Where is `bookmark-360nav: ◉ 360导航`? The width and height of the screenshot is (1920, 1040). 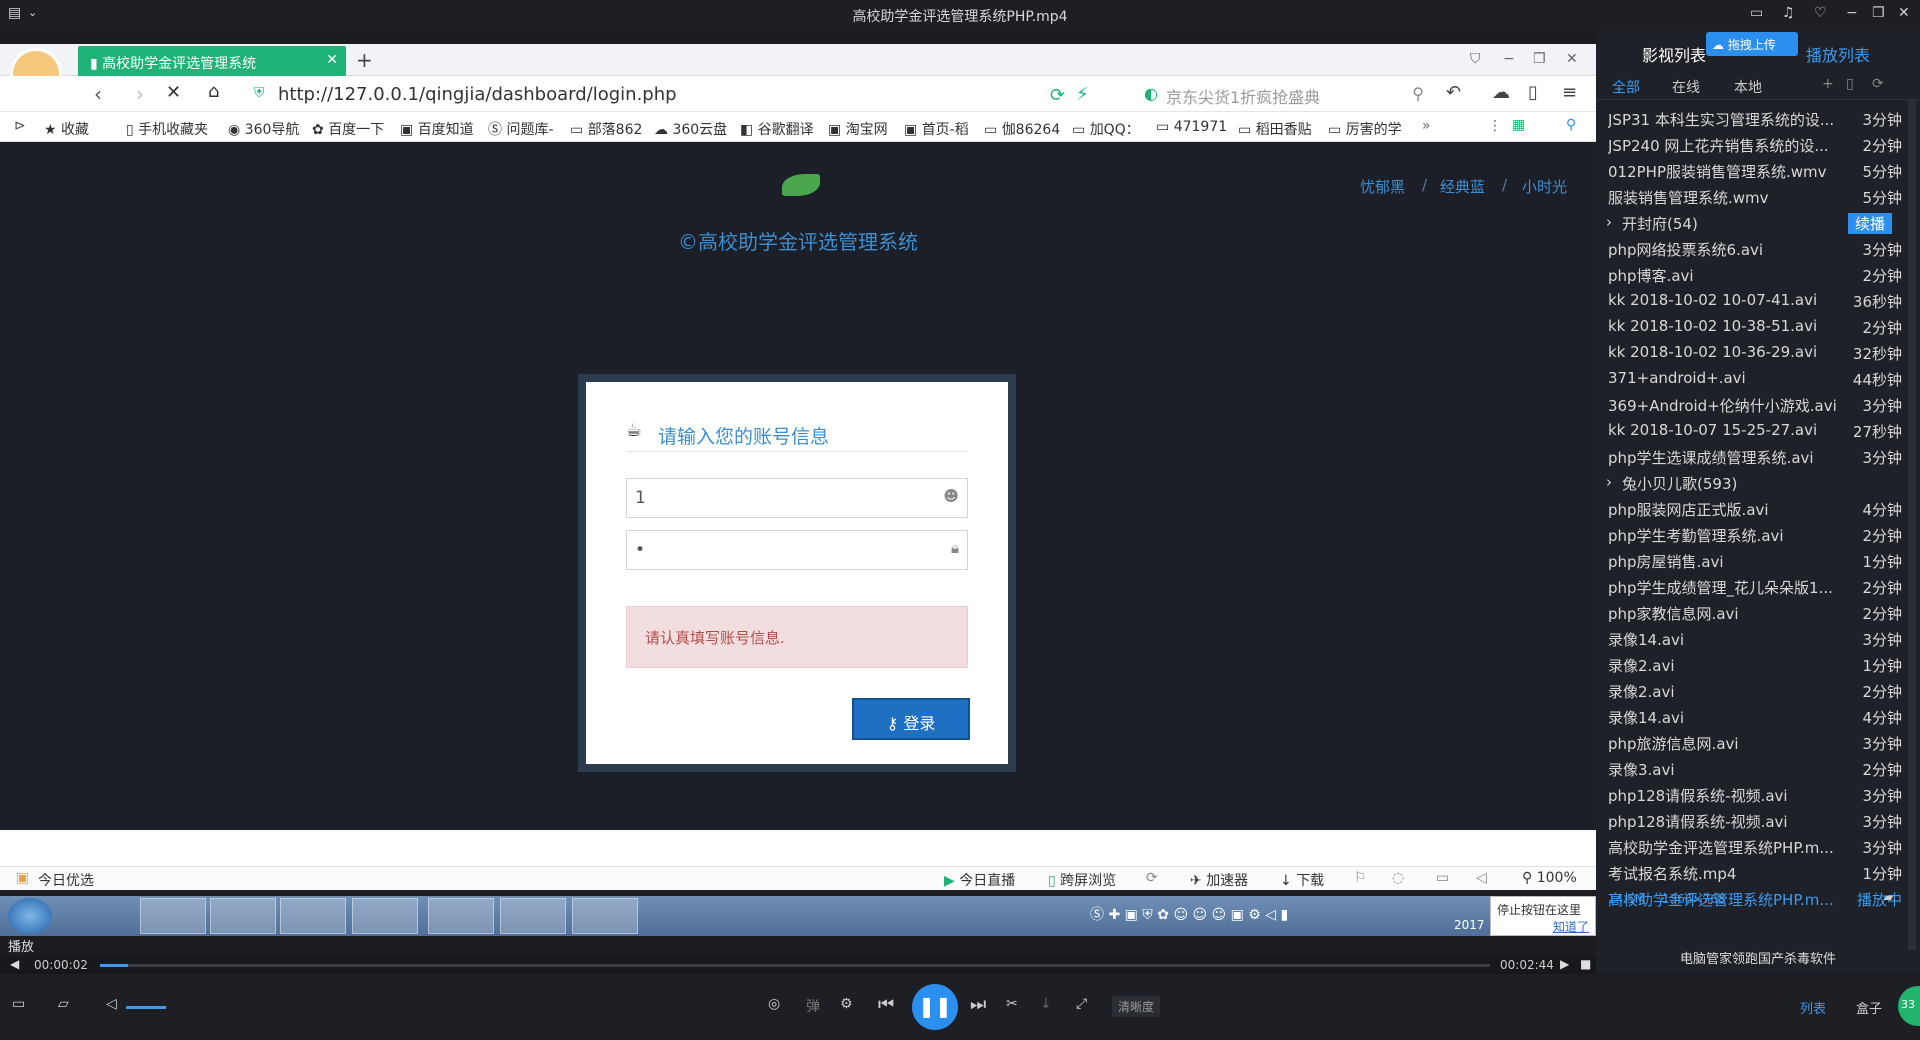
bookmark-360nav: ◉ 360导航 is located at coordinates (263, 129).